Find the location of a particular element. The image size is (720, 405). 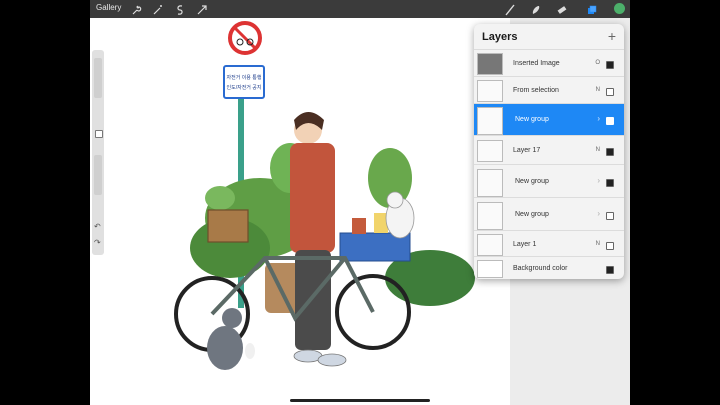

layer-row: Layer 17 N is located at coordinates (549, 150).